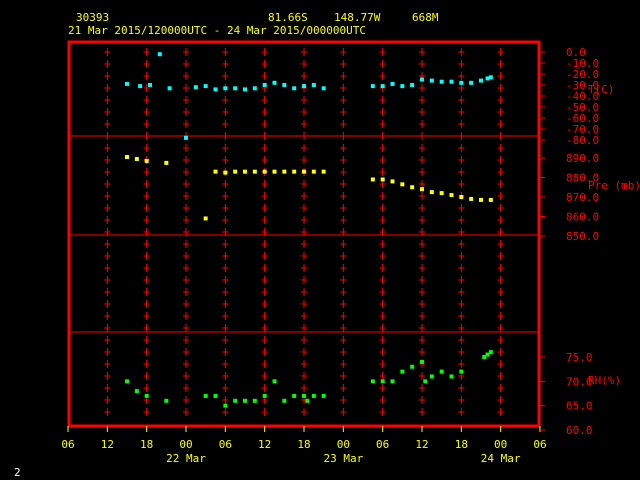 The image size is (640, 480). I want to click on y-tick-label: 75.0, so click(579, 357).